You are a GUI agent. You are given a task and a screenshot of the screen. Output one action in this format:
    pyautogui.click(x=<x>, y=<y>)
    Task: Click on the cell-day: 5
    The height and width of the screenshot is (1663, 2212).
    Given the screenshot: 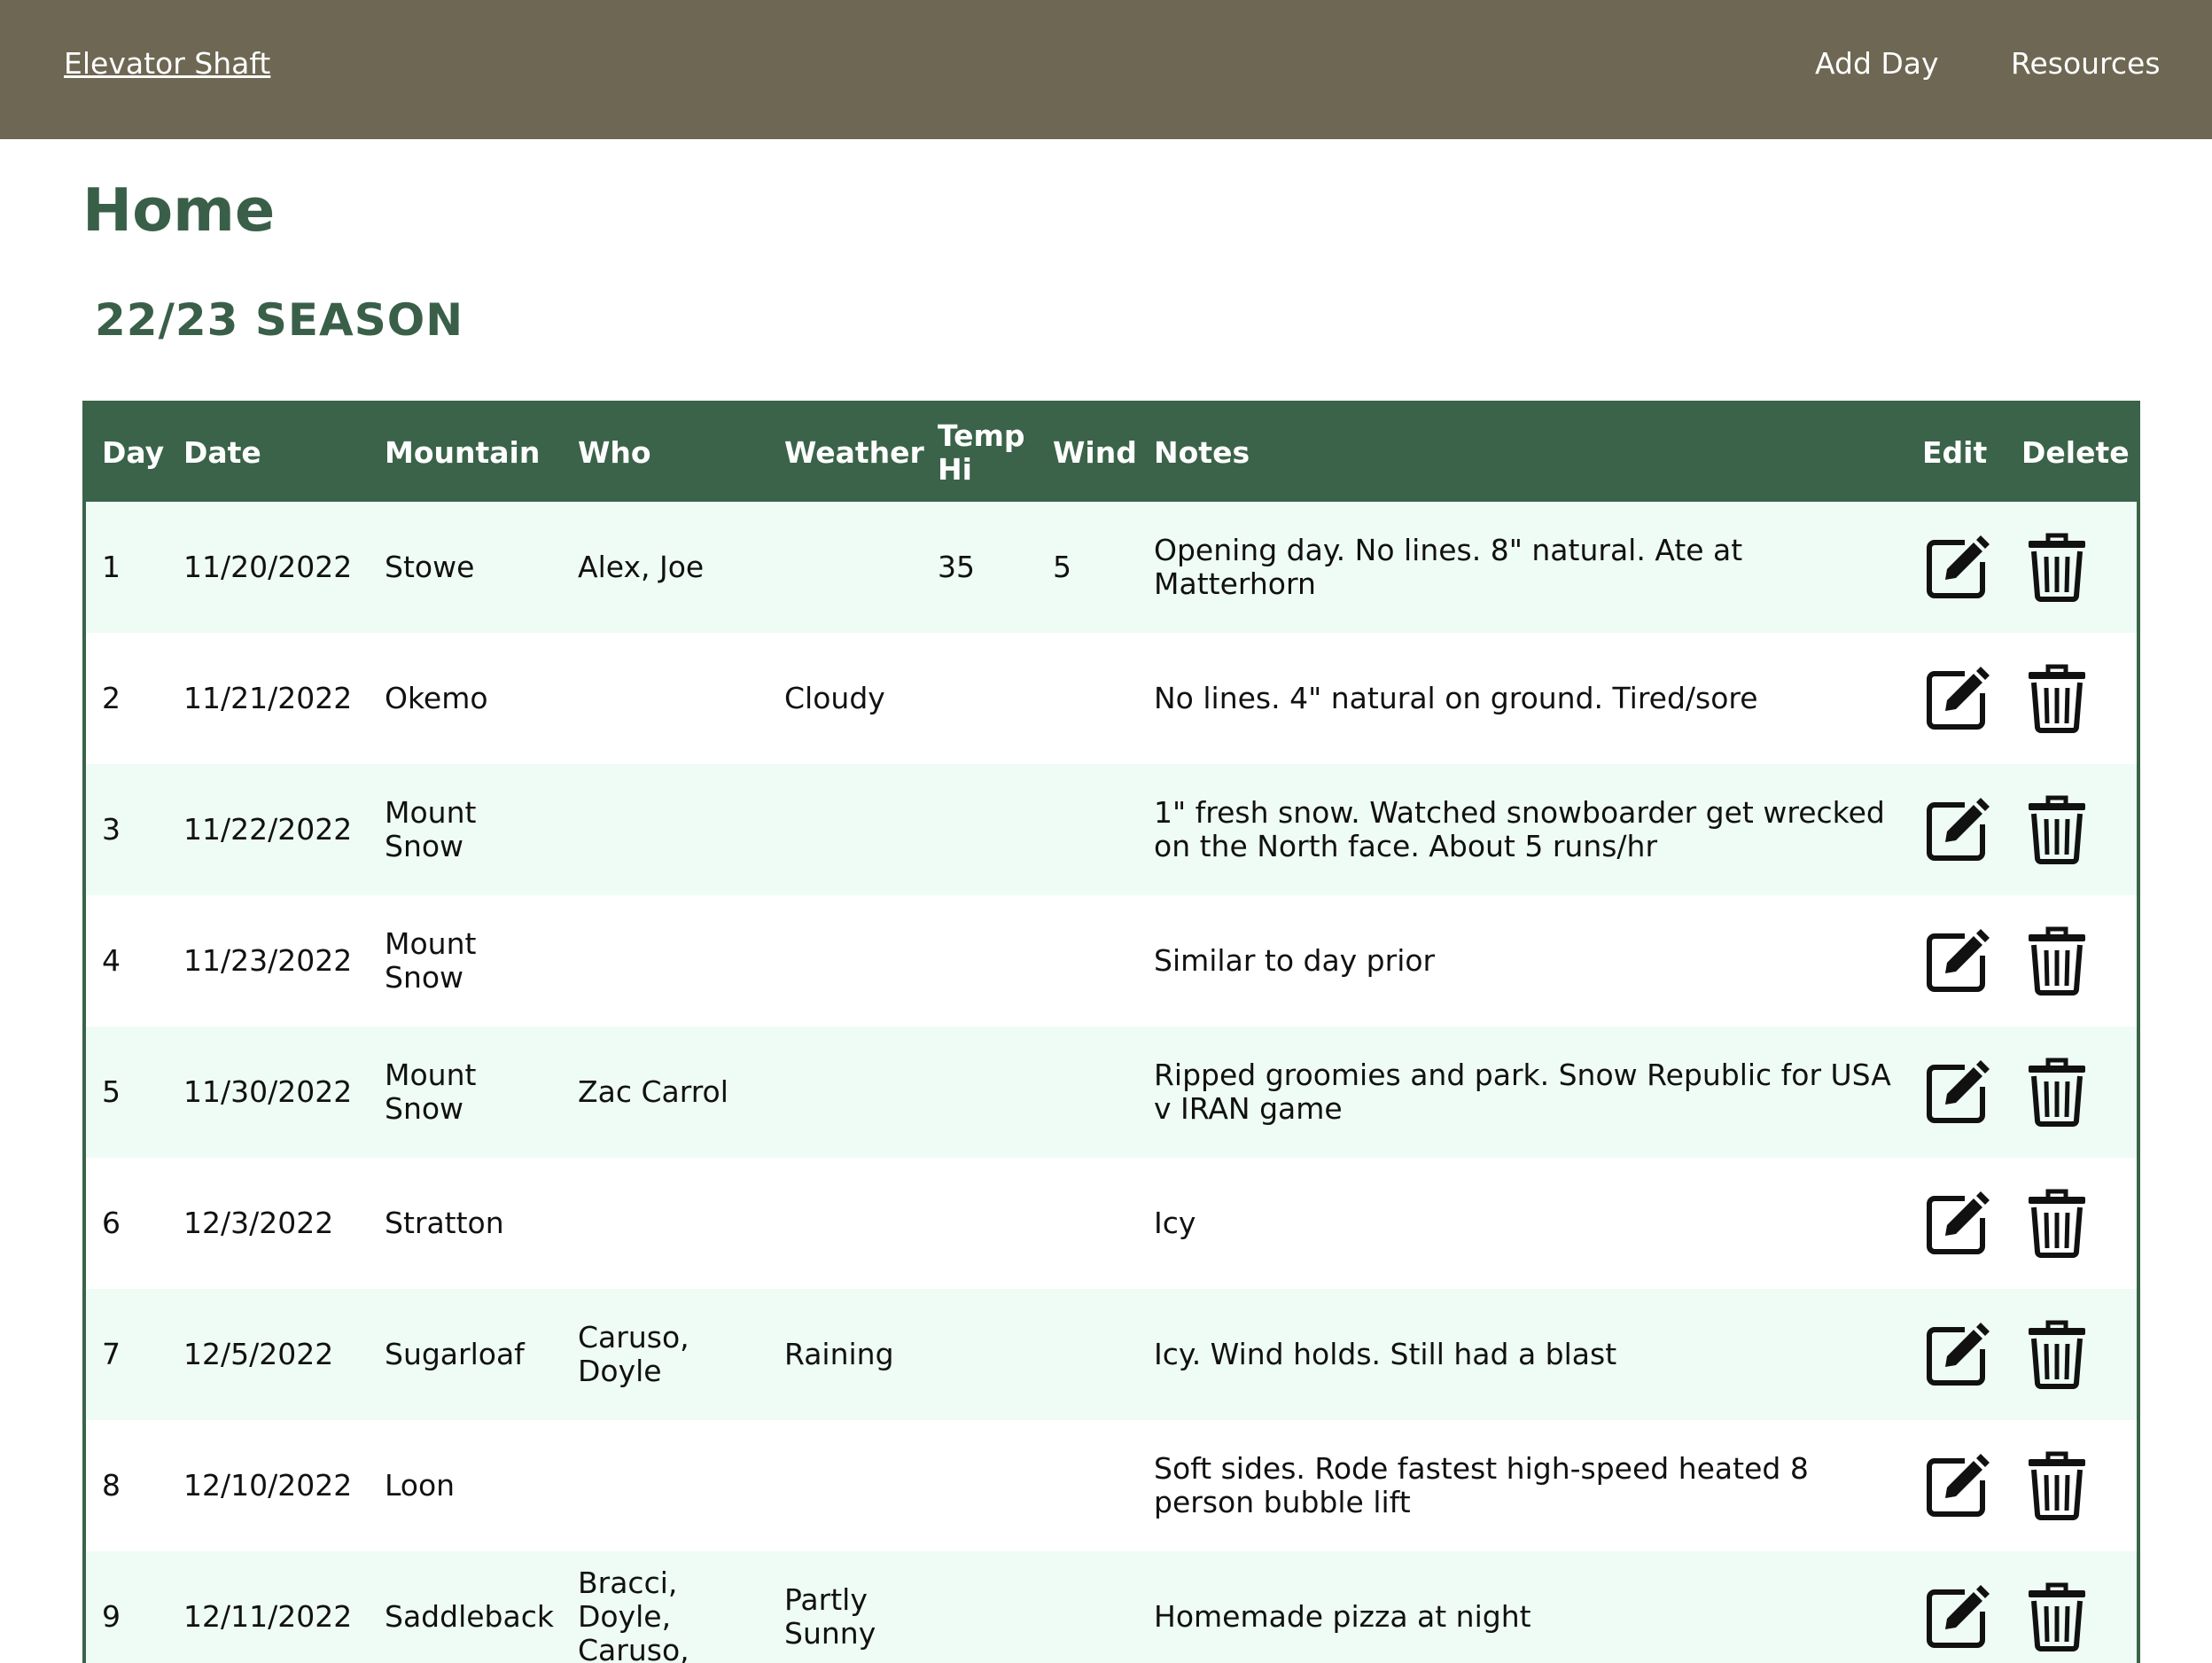 What is the action you would take?
    pyautogui.click(x=111, y=1091)
    